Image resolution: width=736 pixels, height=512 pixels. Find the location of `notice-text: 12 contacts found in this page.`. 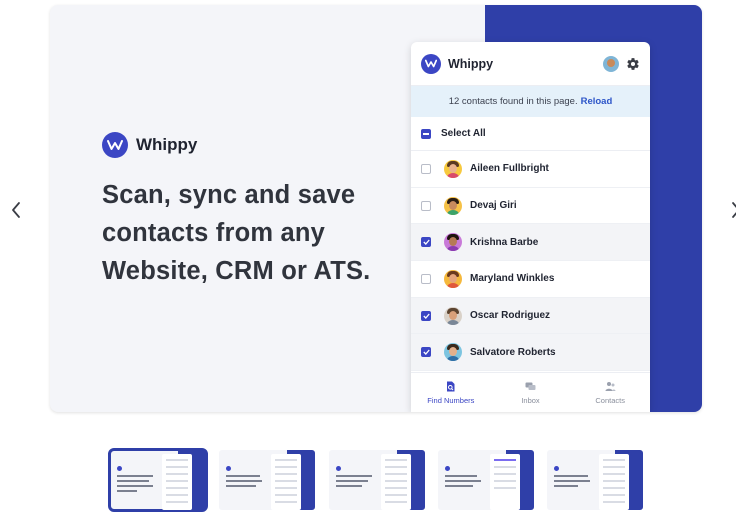

notice-text: 12 contacts found in this page. is located at coordinates (513, 101).